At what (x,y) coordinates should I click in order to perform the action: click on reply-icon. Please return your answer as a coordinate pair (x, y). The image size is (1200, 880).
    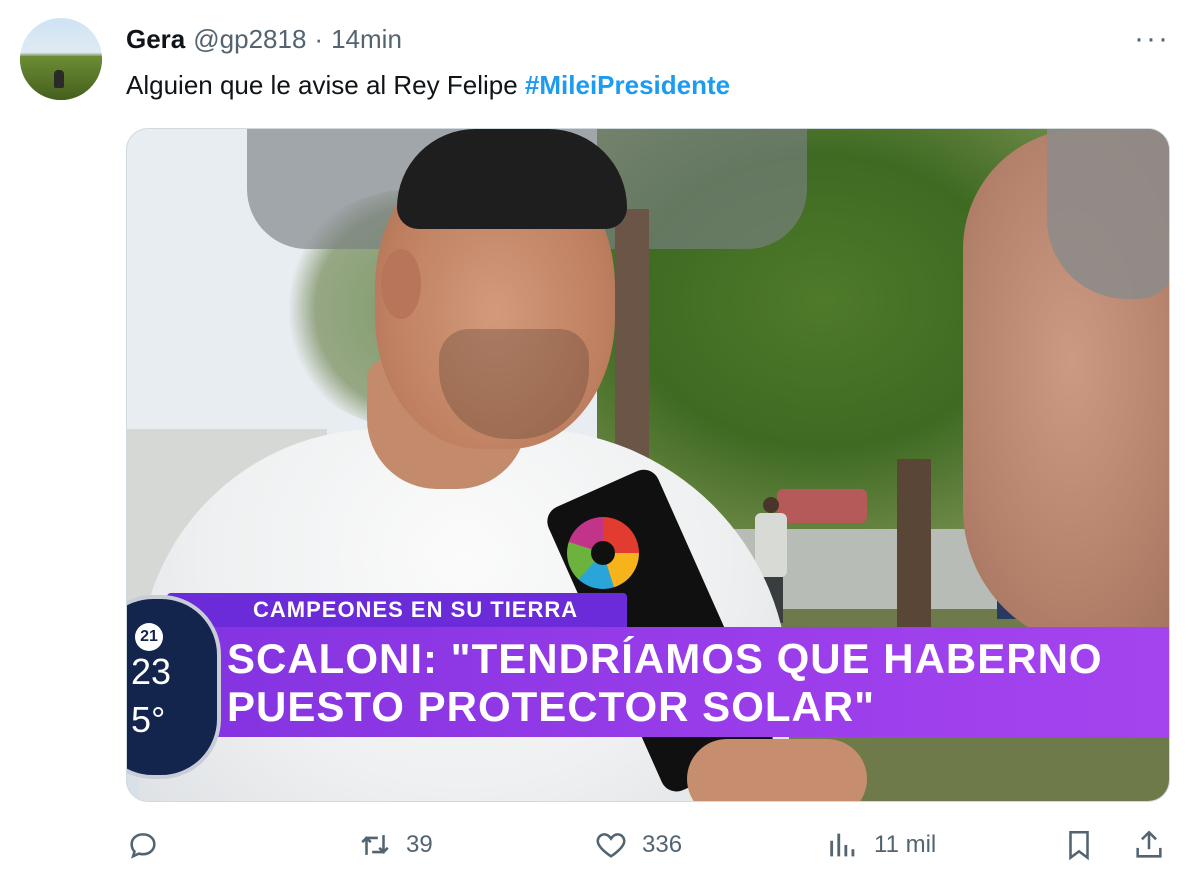
    Looking at the image, I should click on (143, 846).